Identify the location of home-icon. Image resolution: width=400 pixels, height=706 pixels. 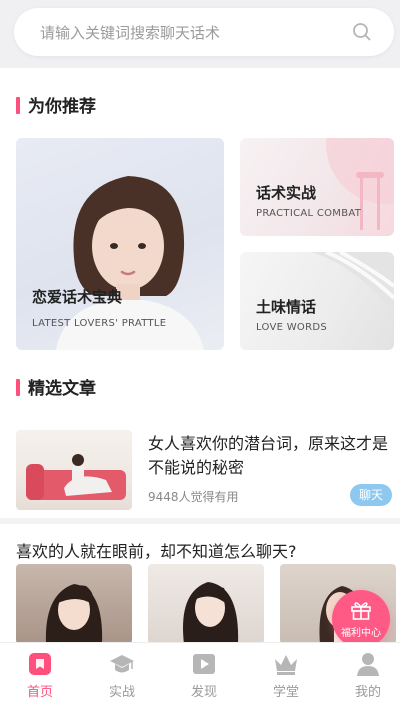
(40, 664).